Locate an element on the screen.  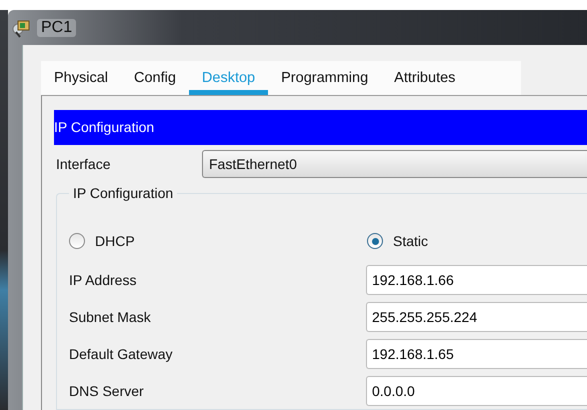
radio-label: DHCP is located at coordinates (115, 241).